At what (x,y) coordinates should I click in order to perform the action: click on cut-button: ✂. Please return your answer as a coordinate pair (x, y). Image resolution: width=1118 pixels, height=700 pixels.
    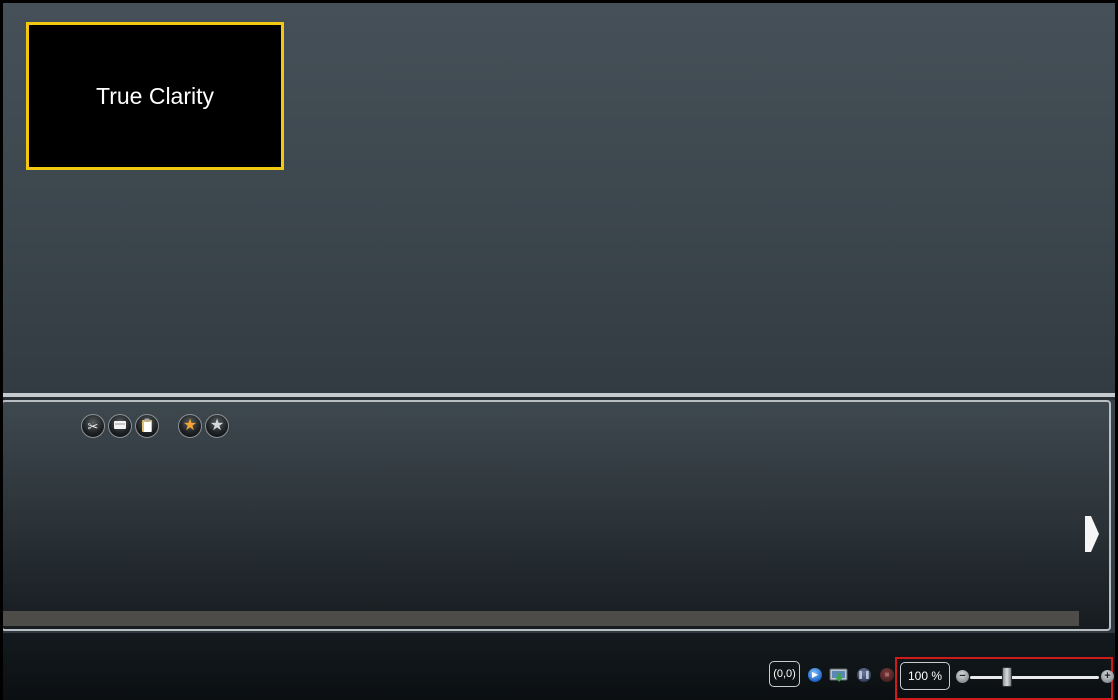
    Looking at the image, I should click on (93, 426).